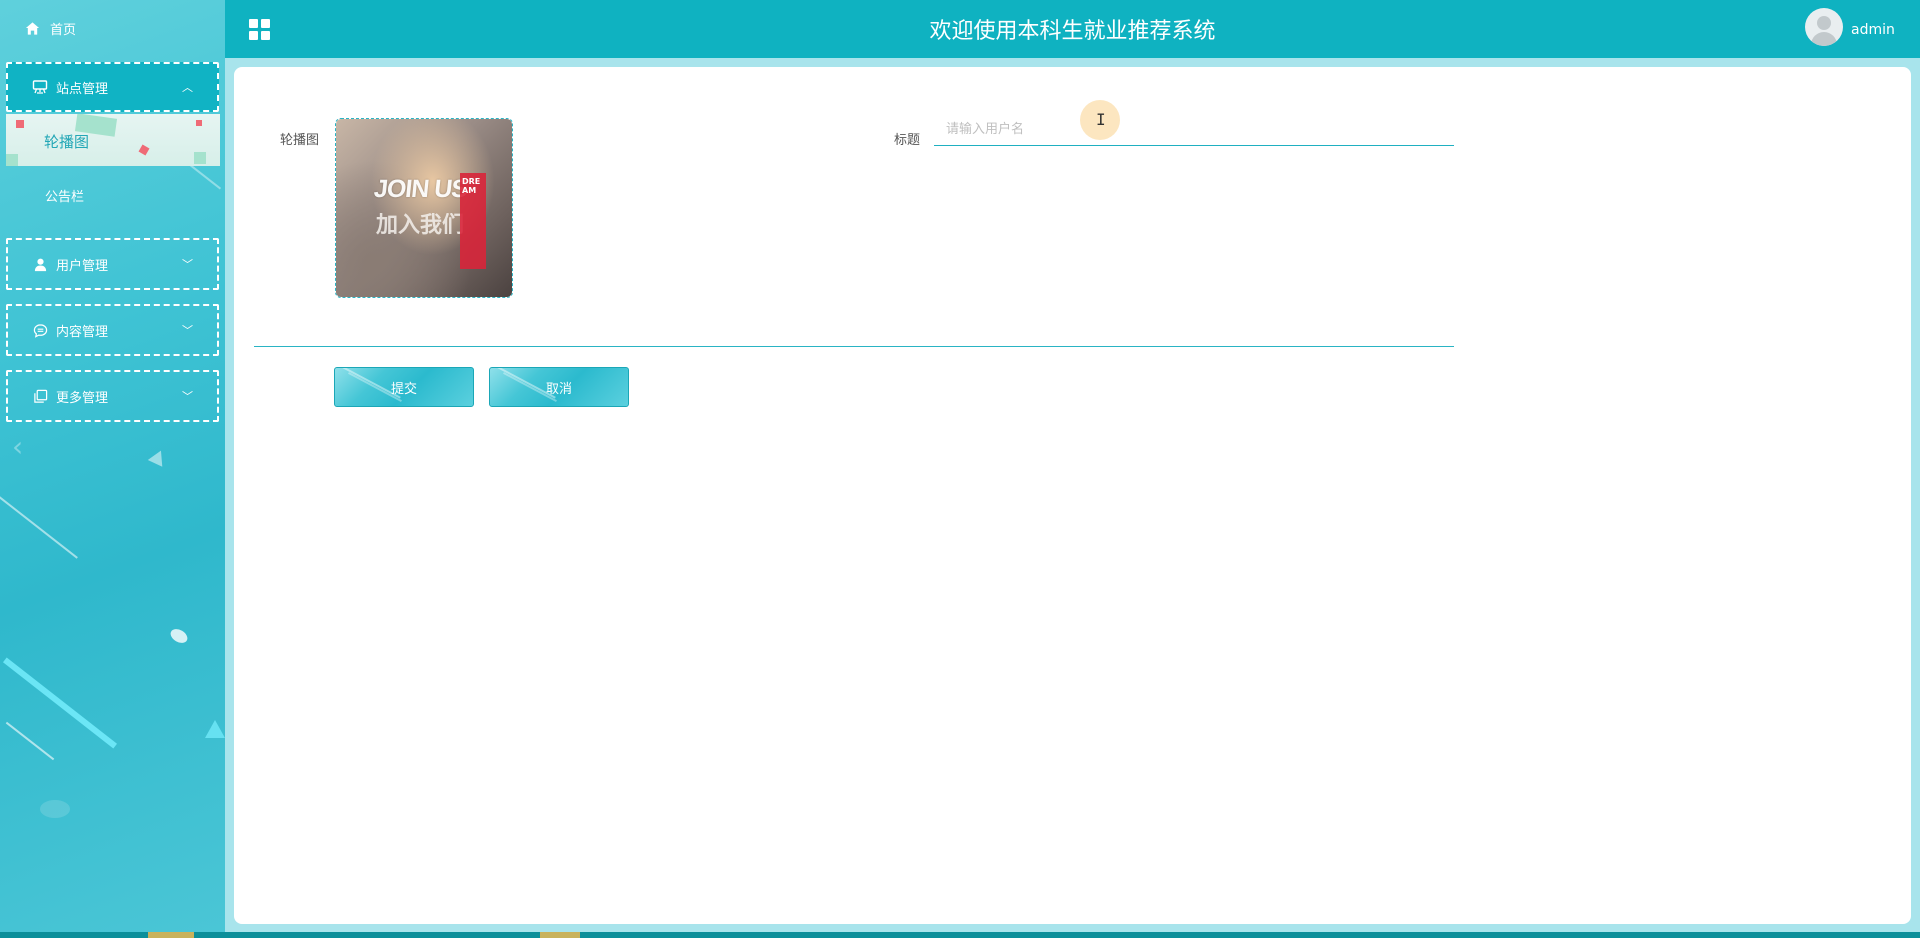  Describe the element at coordinates (40, 264) in the screenshot. I see `user-icon` at that location.